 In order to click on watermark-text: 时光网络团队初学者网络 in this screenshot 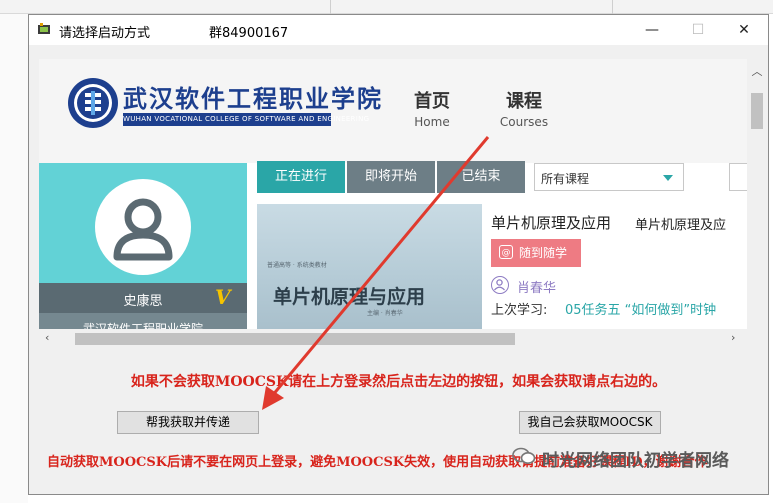, I will do `click(635, 461)`.